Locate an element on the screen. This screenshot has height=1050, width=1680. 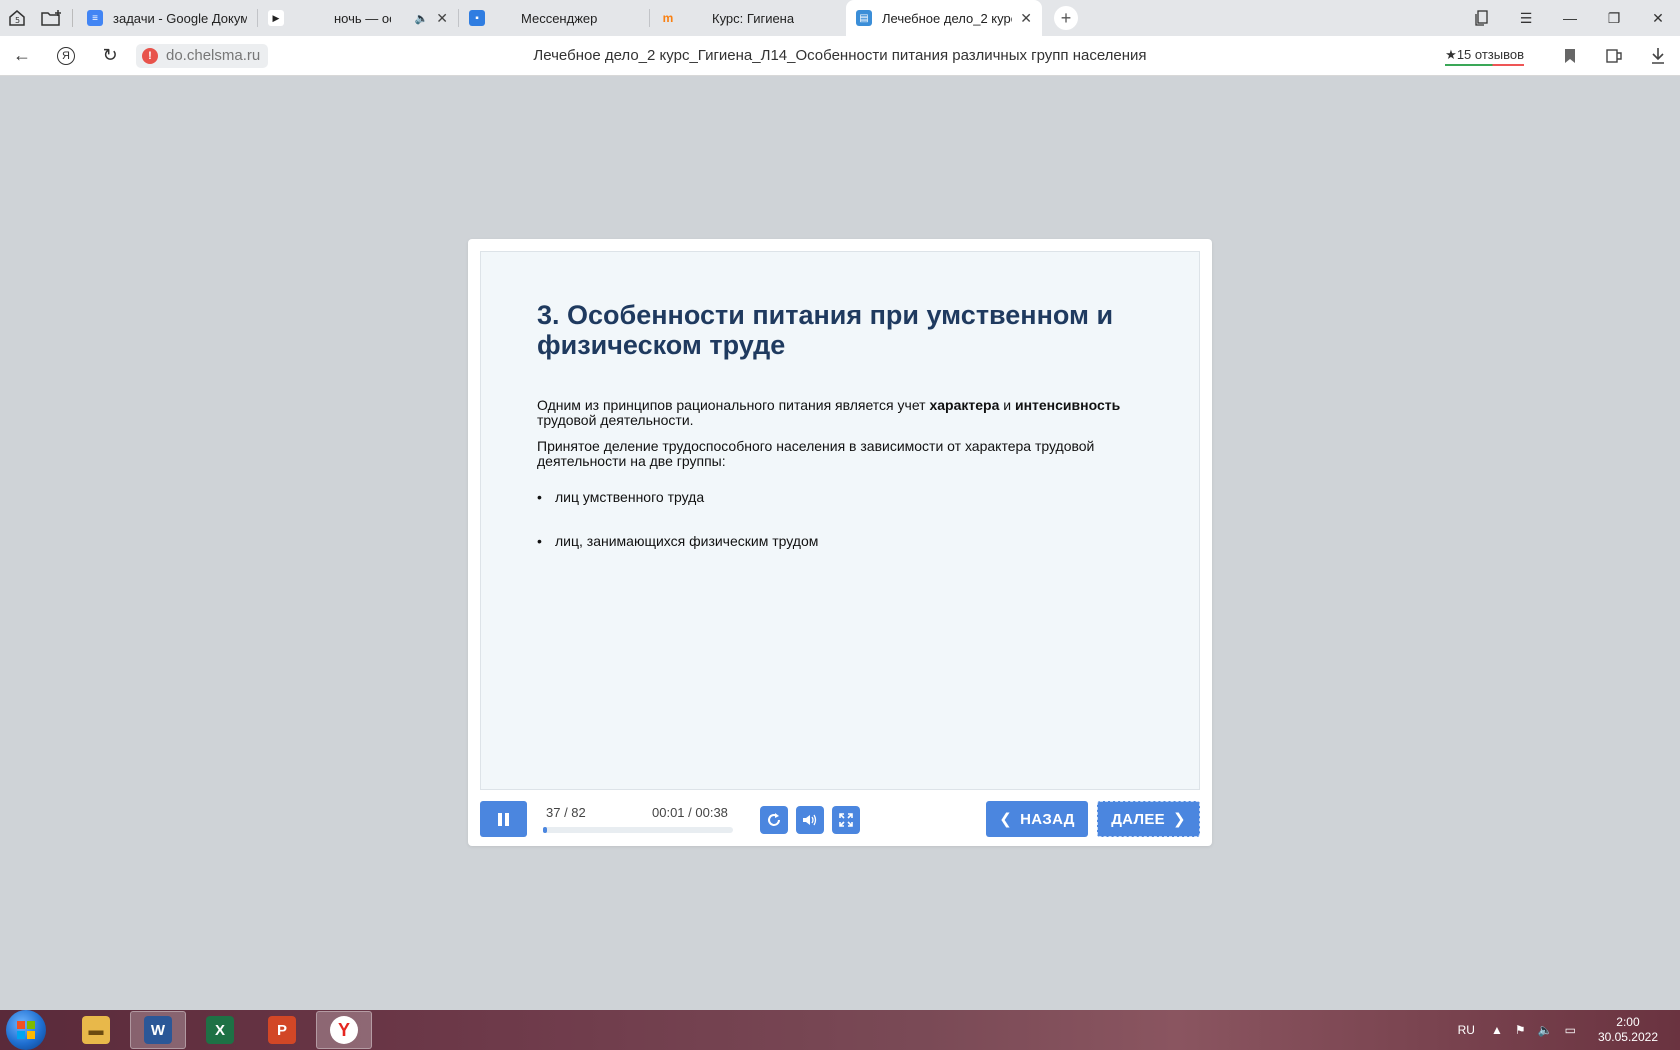
play-icon: ▶ is located at coordinates (276, 18).